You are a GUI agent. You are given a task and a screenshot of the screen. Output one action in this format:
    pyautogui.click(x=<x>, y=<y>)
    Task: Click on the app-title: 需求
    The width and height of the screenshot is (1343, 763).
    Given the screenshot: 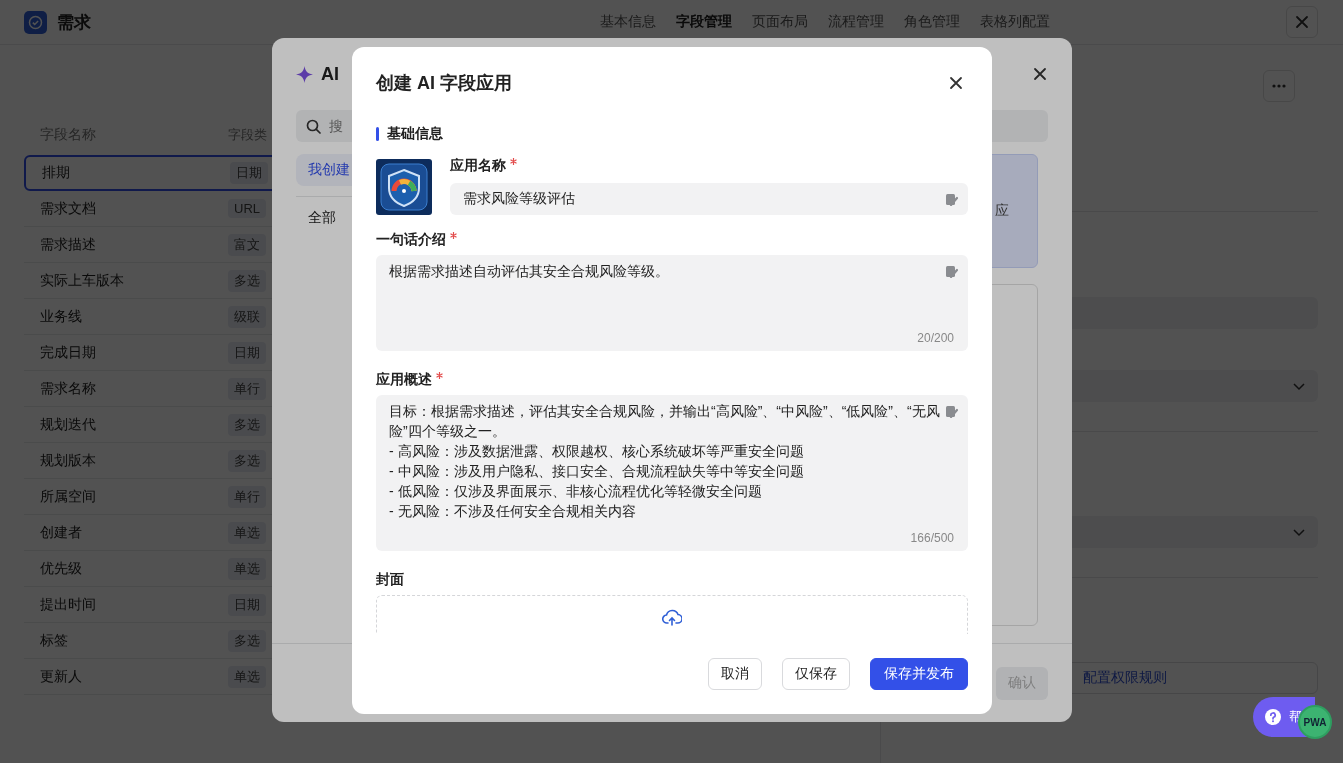 What is the action you would take?
    pyautogui.click(x=74, y=22)
    